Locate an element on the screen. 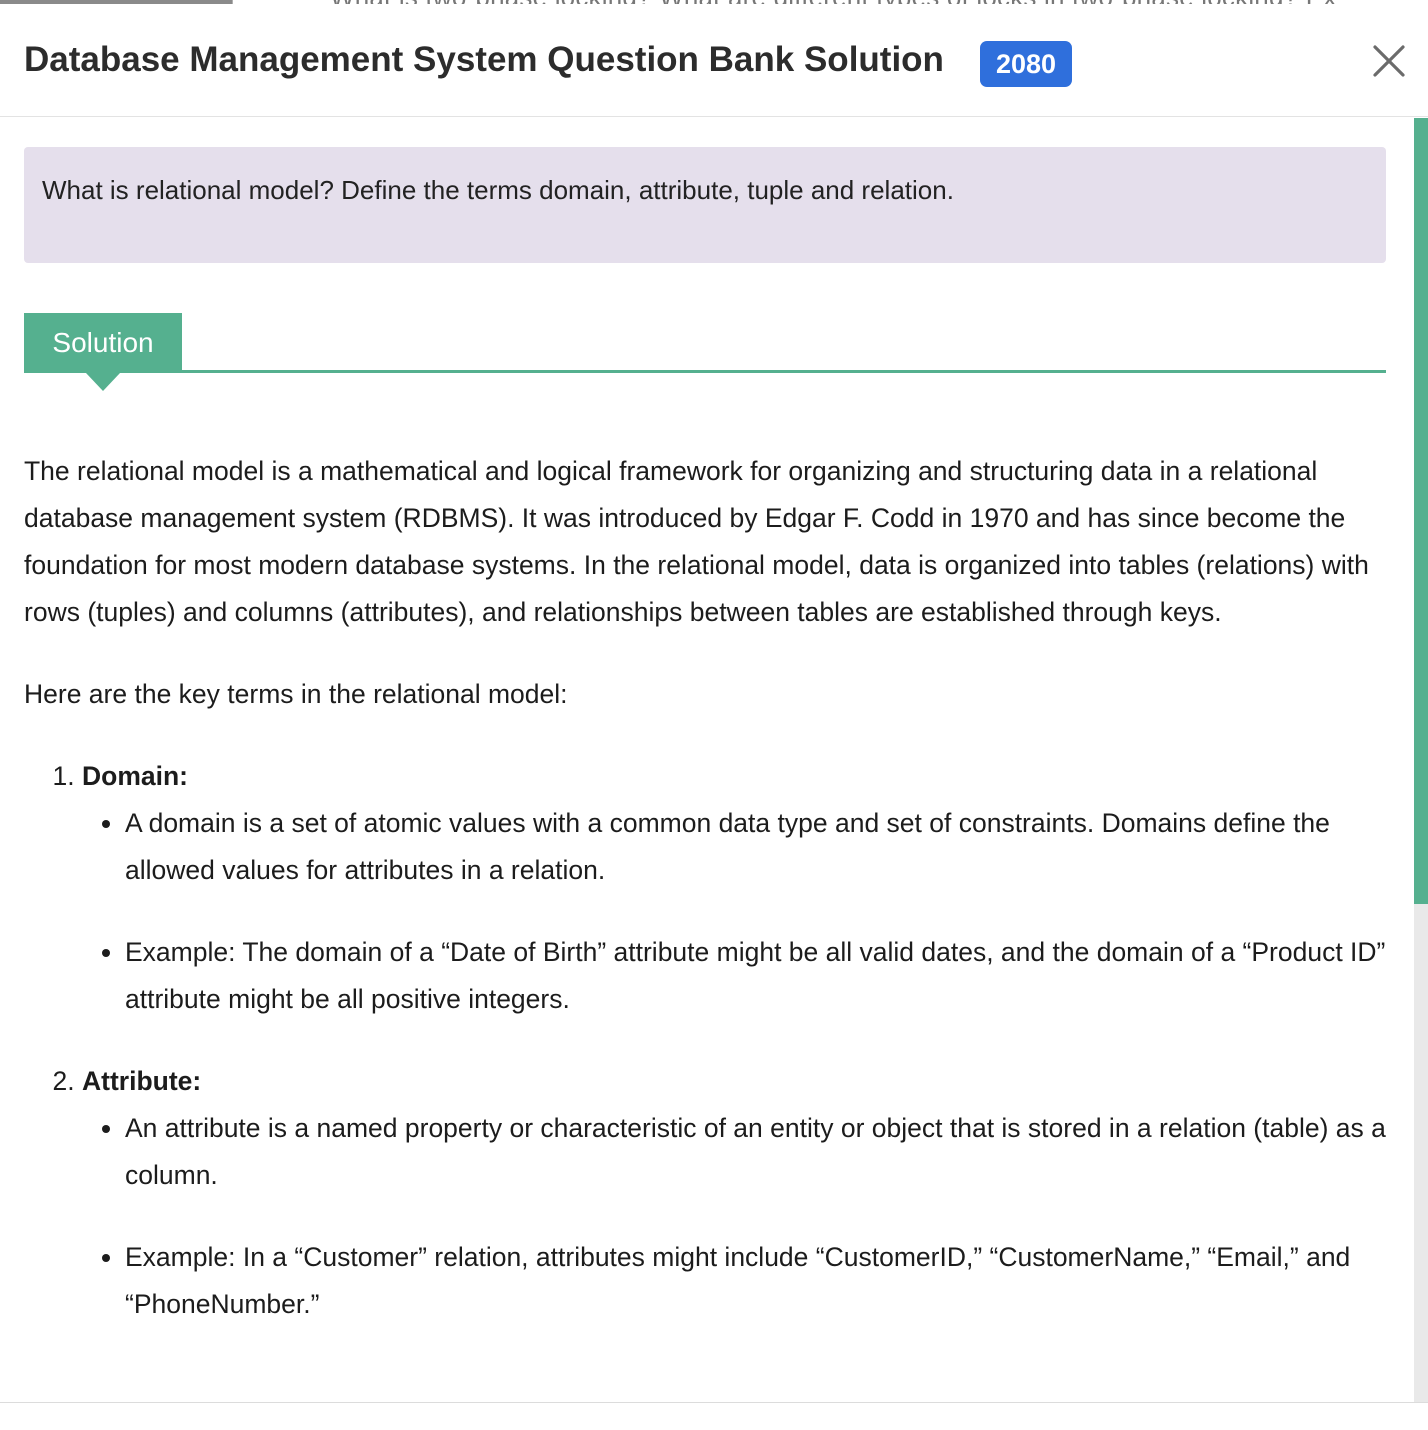 The width and height of the screenshot is (1428, 1430). solution-divider is located at coordinates (784, 371).